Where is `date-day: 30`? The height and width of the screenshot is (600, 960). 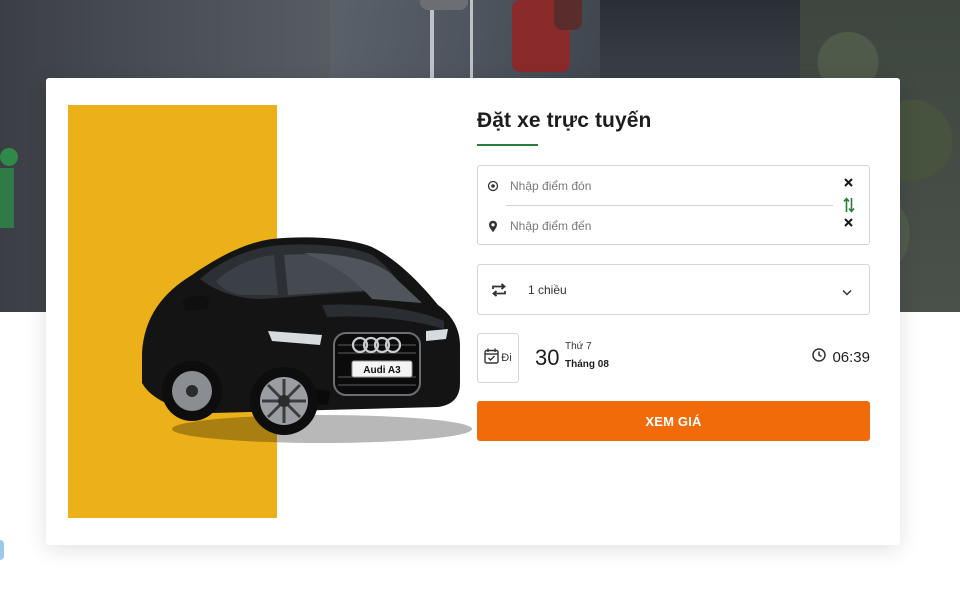 date-day: 30 is located at coordinates (547, 358).